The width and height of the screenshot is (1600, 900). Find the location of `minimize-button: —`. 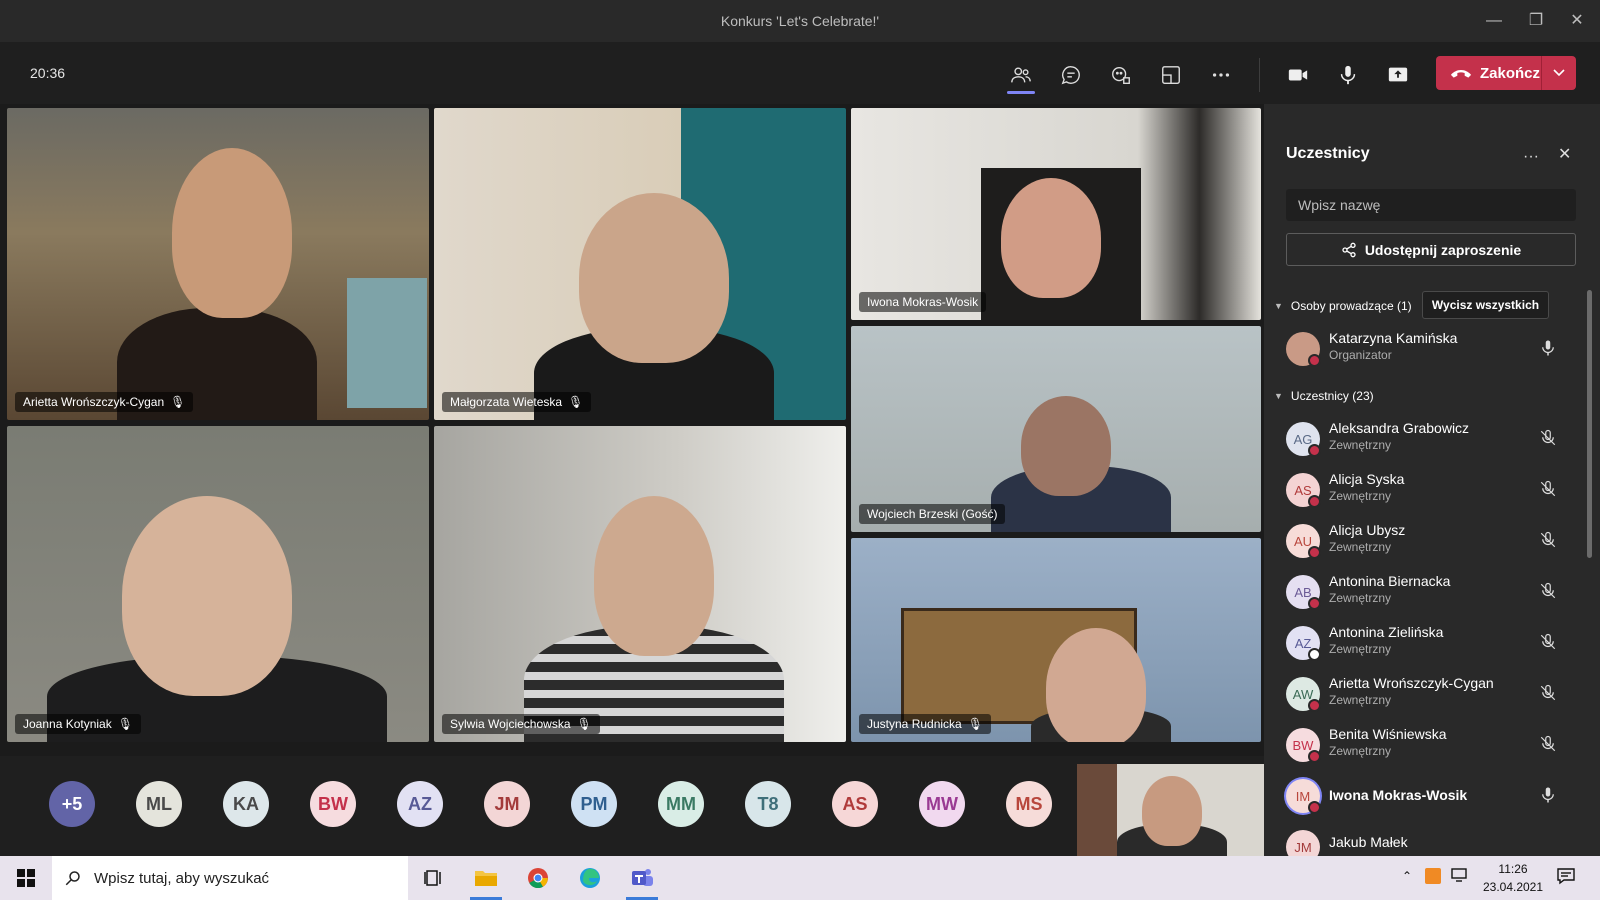

minimize-button: — is located at coordinates (1494, 21).